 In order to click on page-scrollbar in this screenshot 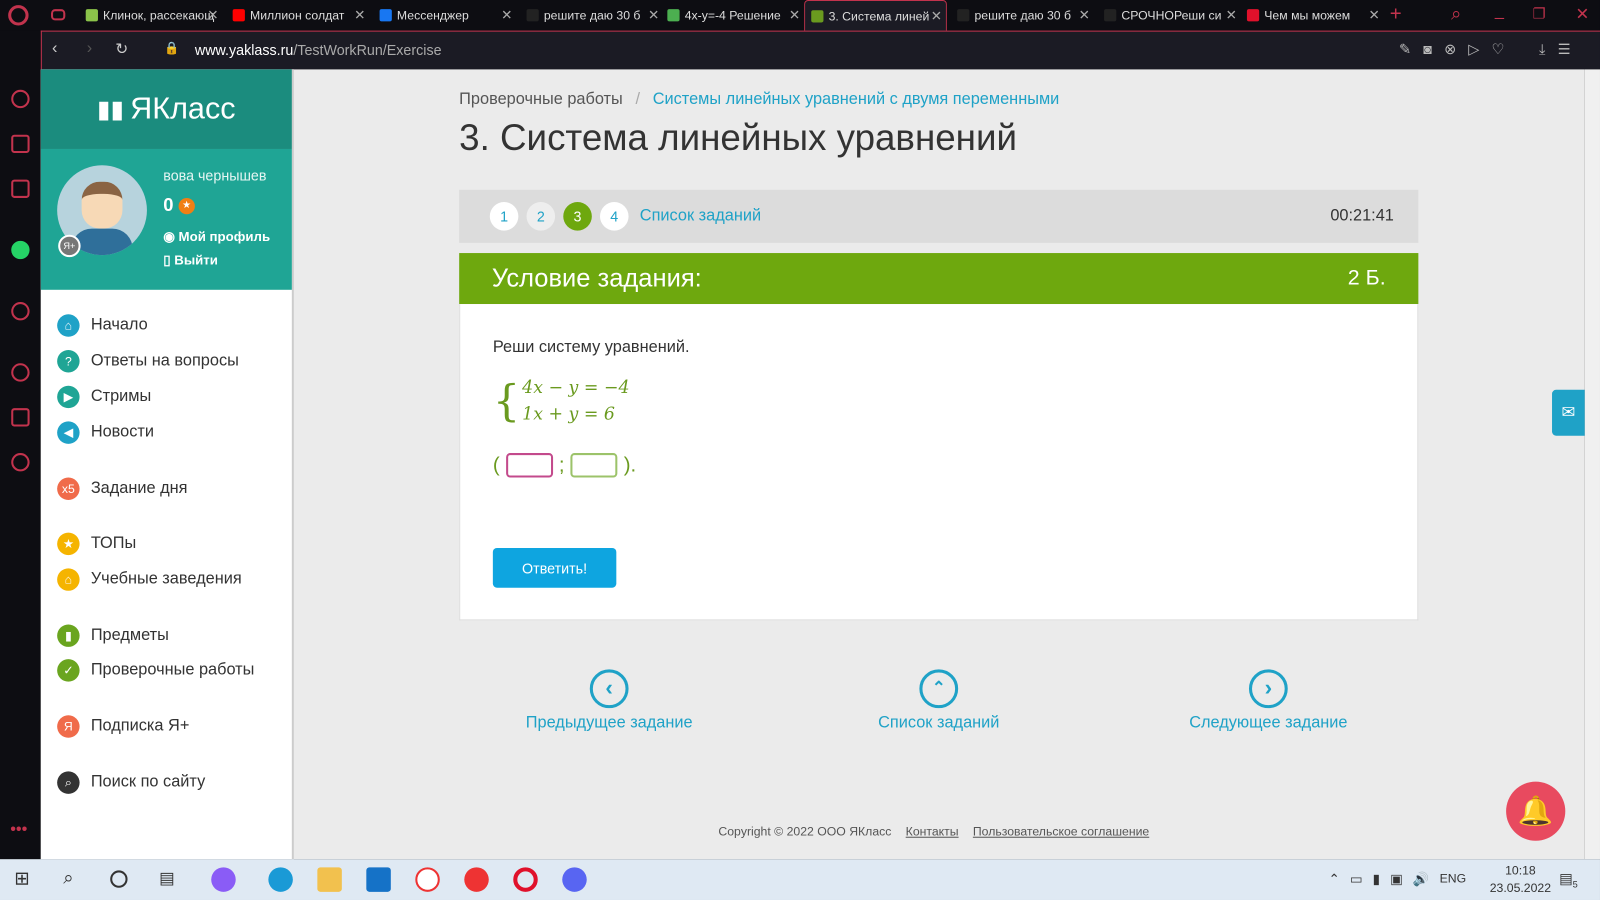, I will do `click(1592, 464)`.